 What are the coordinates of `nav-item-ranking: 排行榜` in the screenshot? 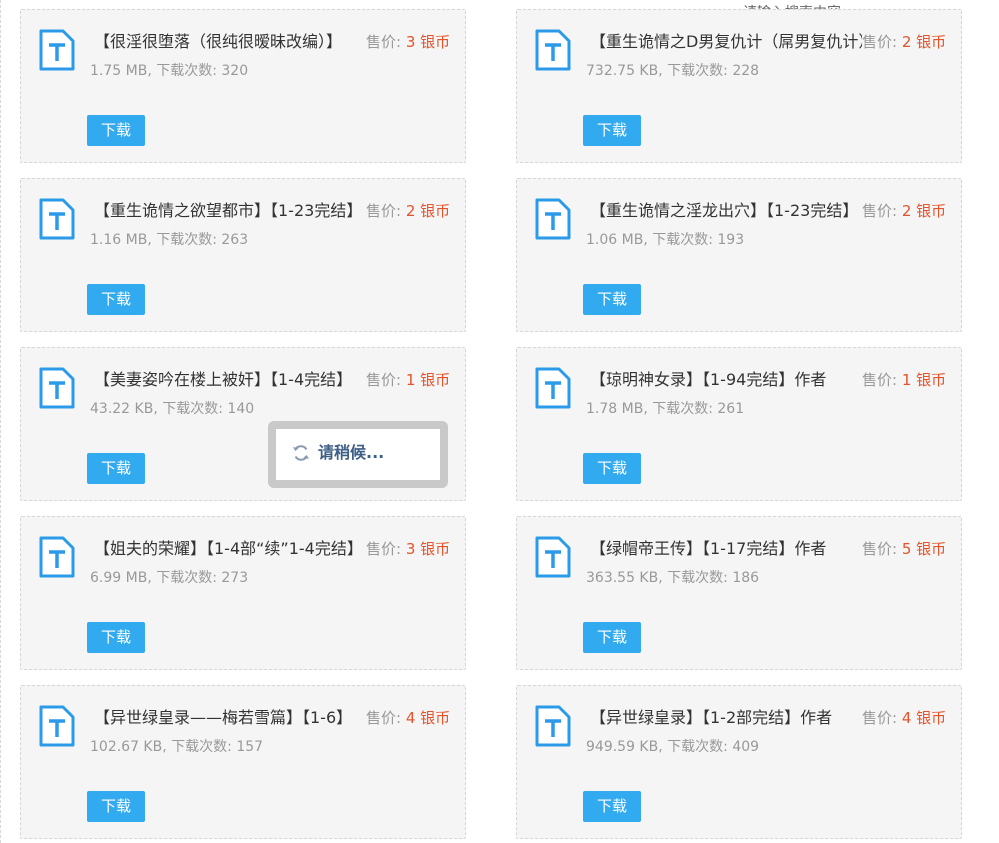 It's located at (109, 4).